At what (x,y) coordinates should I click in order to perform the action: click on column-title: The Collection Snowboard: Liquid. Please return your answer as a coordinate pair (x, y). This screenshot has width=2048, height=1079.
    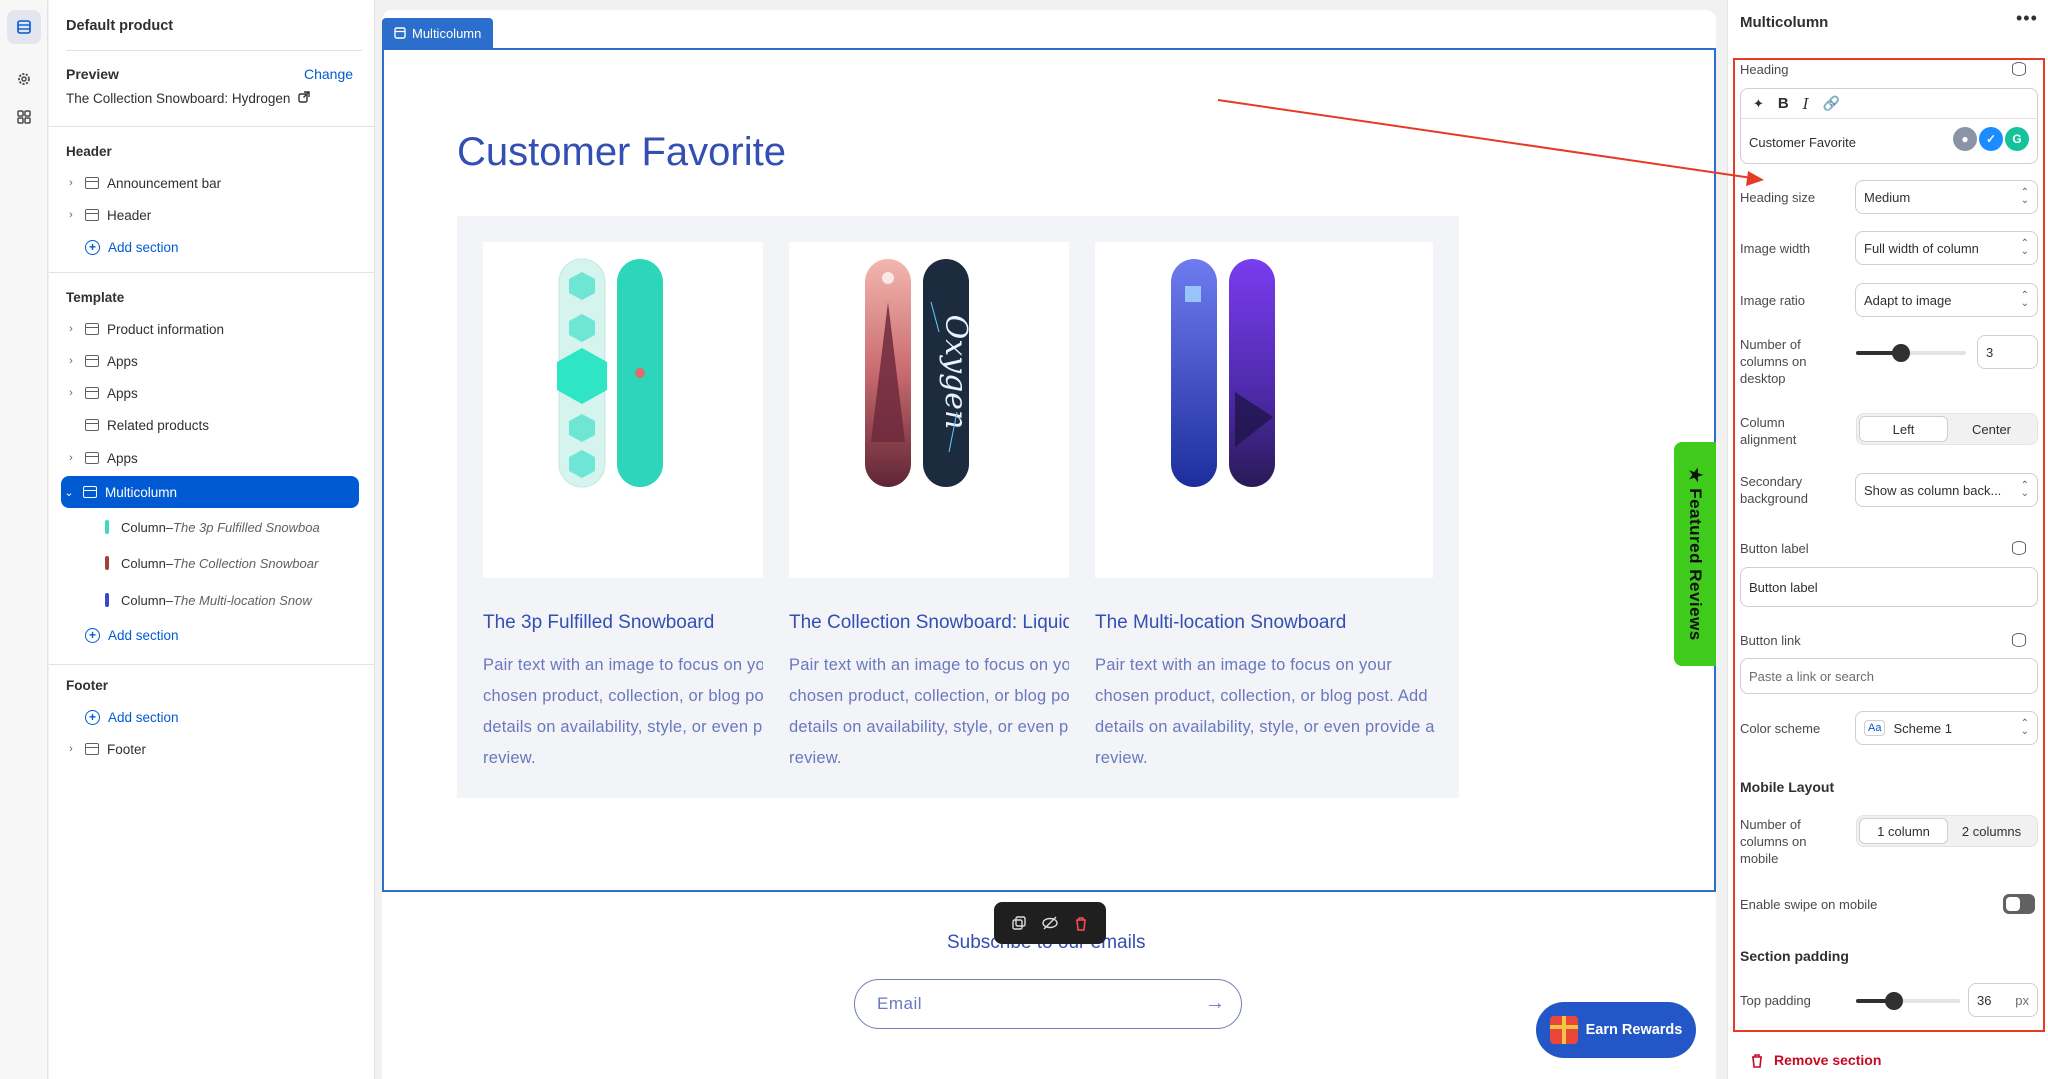
    Looking at the image, I should click on (931, 622).